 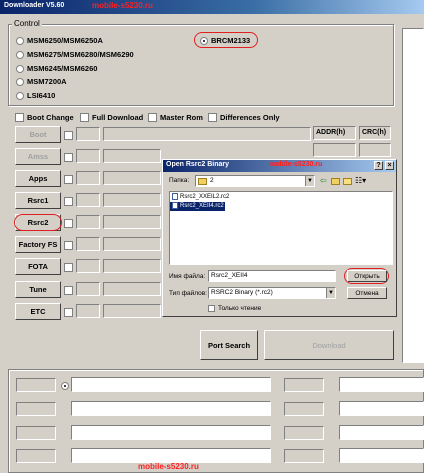 I want to click on port-search-button: Port Search, so click(x=229, y=345).